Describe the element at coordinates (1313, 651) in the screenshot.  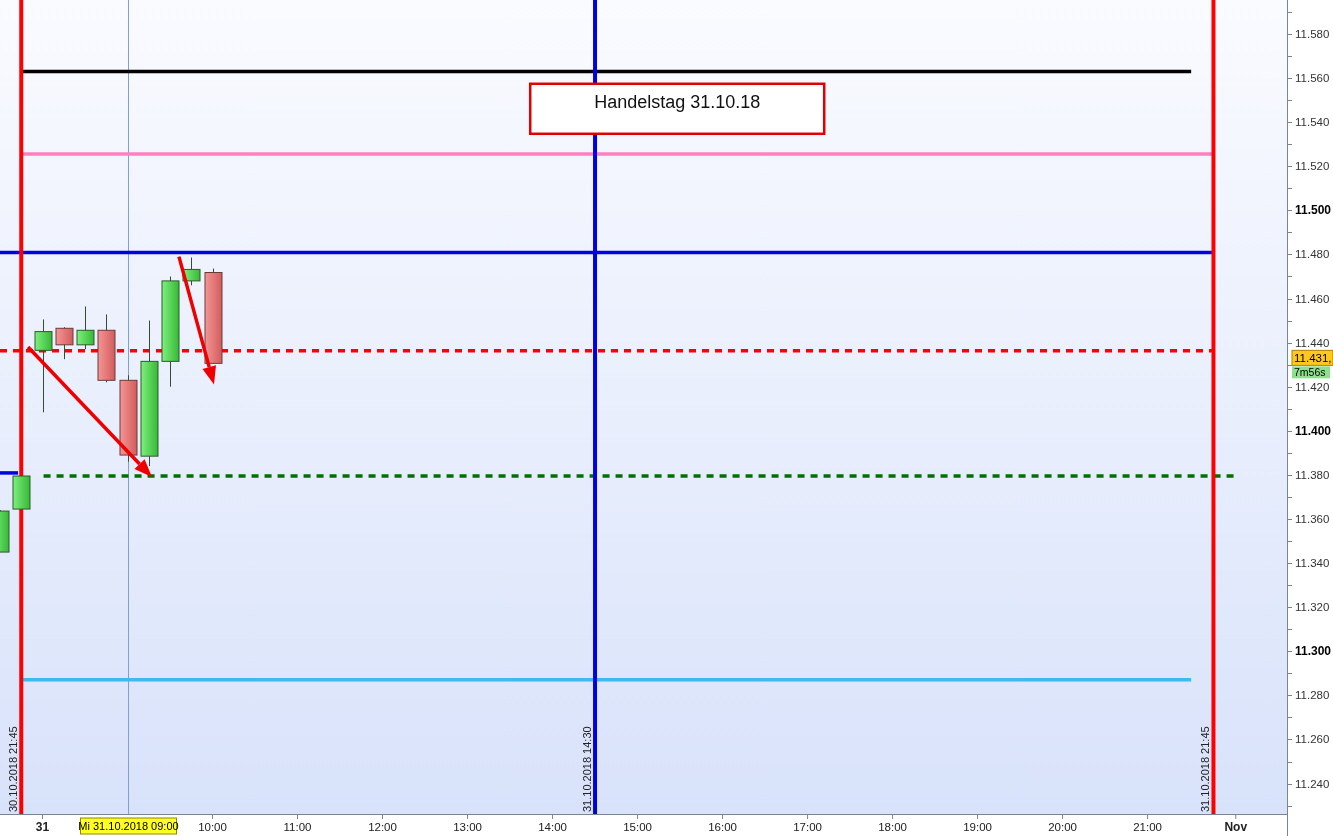
I see `axis-label: 11.300` at that location.